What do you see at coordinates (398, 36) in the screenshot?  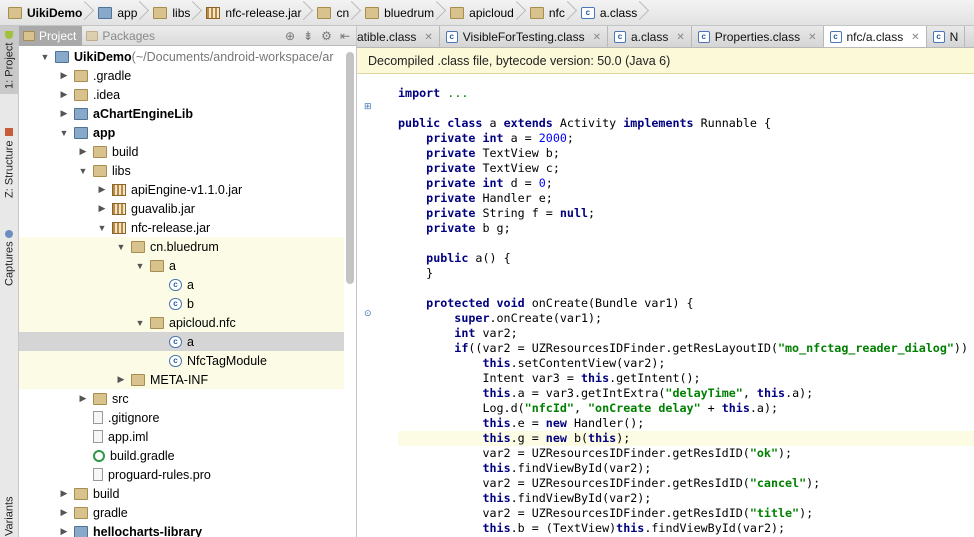 I see `editor-tab: atible.class ✕` at bounding box center [398, 36].